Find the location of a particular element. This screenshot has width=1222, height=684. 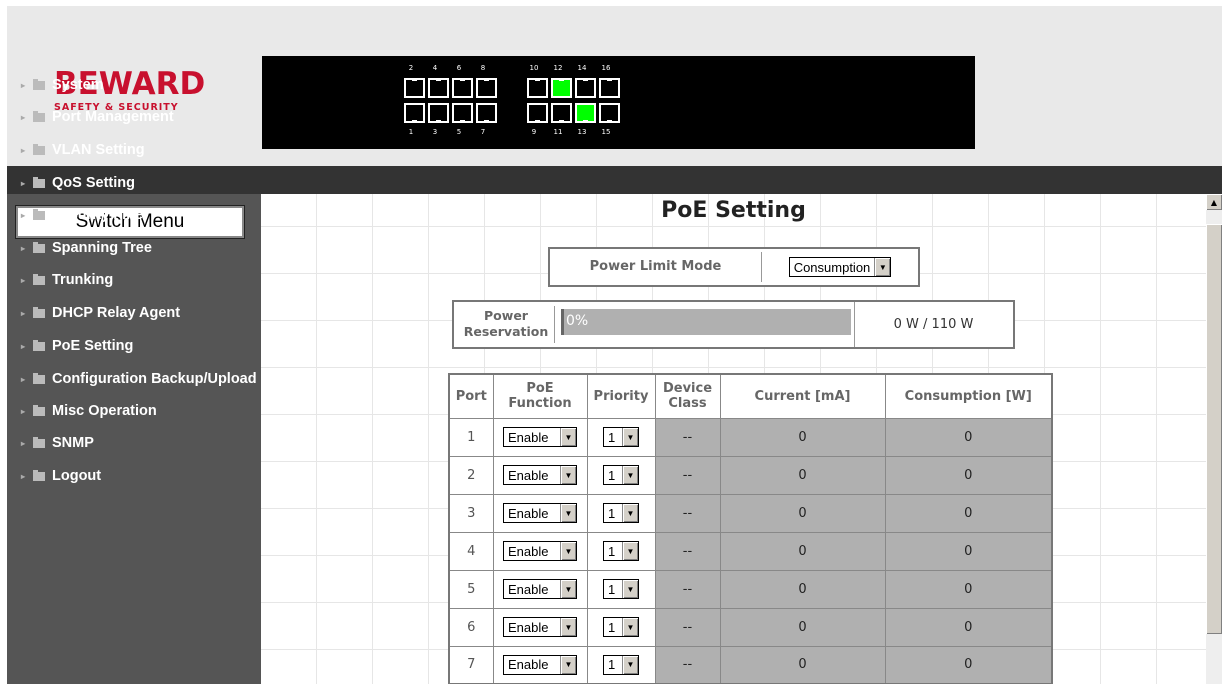

sidebar-item: ▸ Logout is located at coordinates (61, 476).